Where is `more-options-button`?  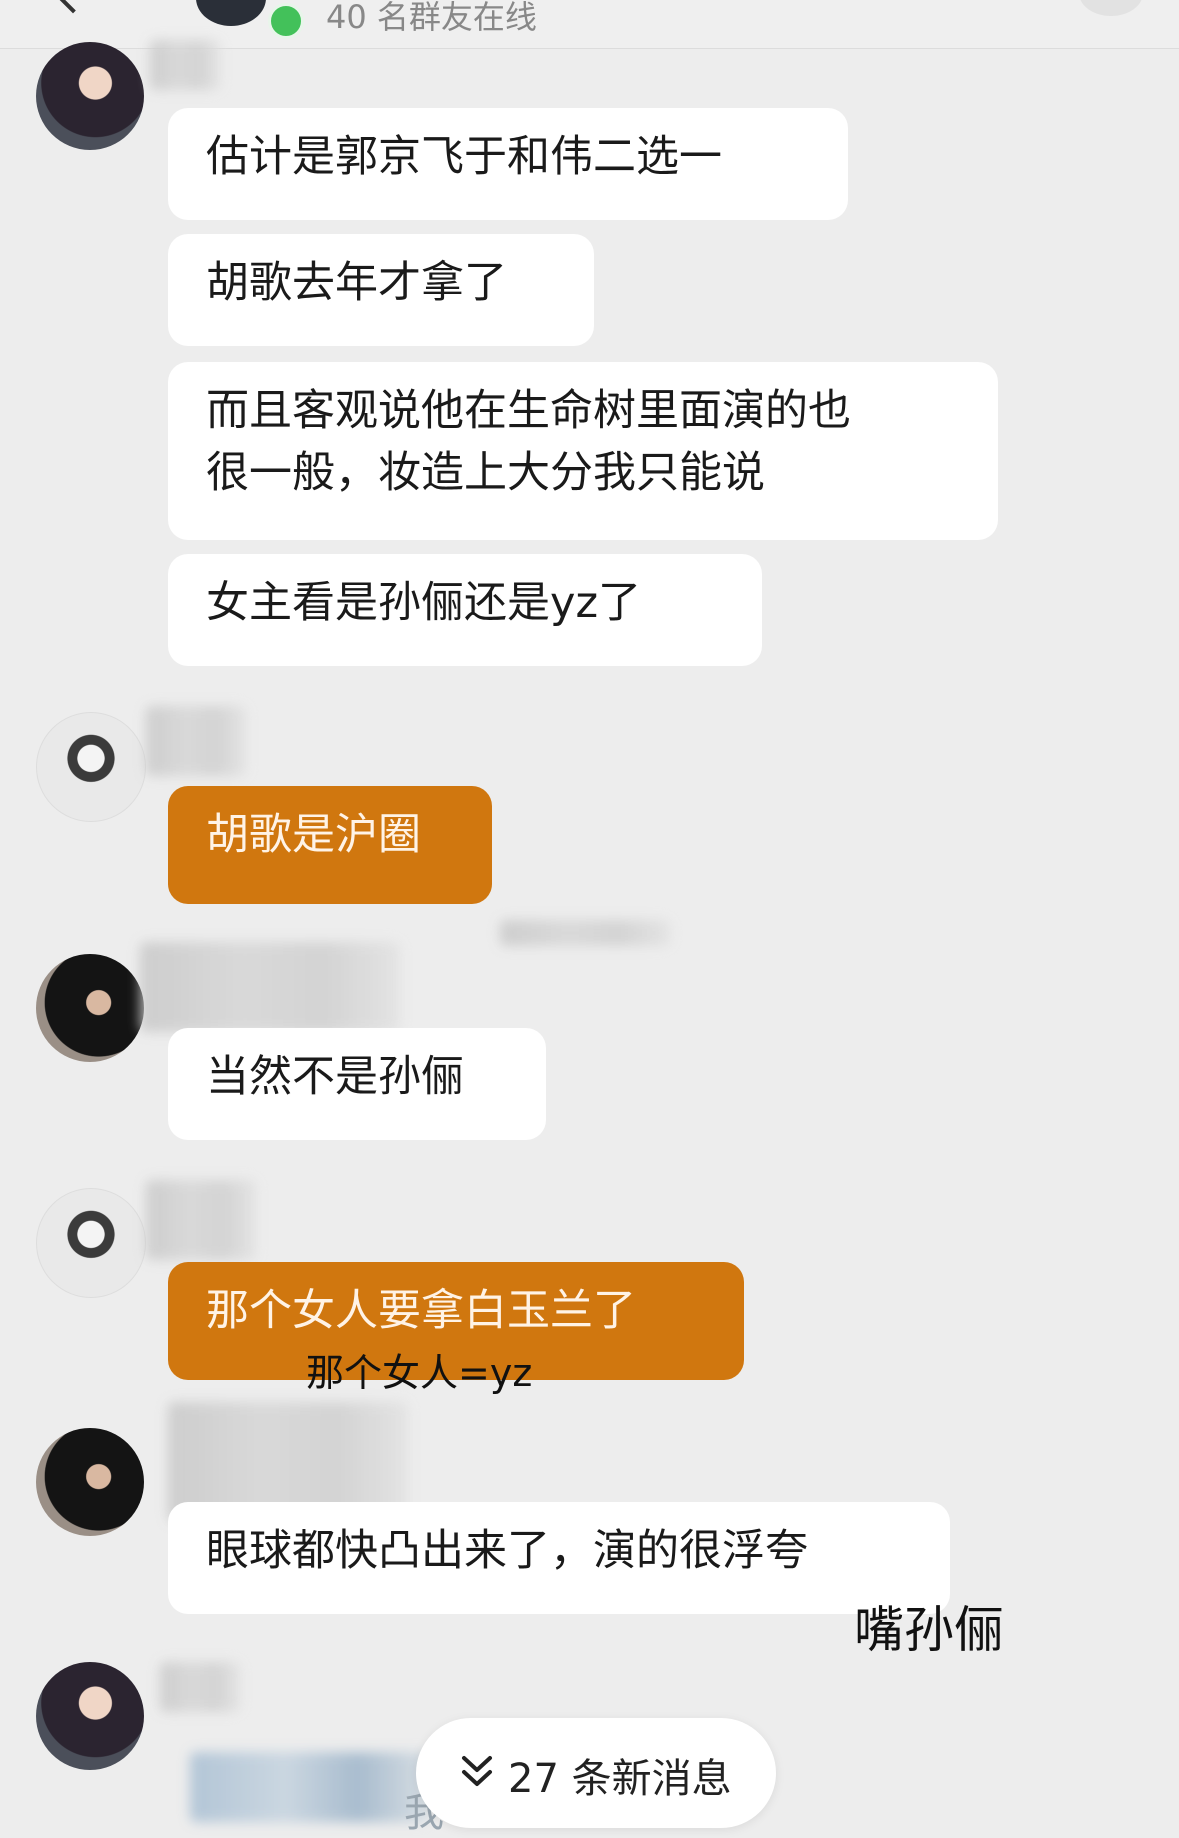
more-options-button is located at coordinates (1111, 8).